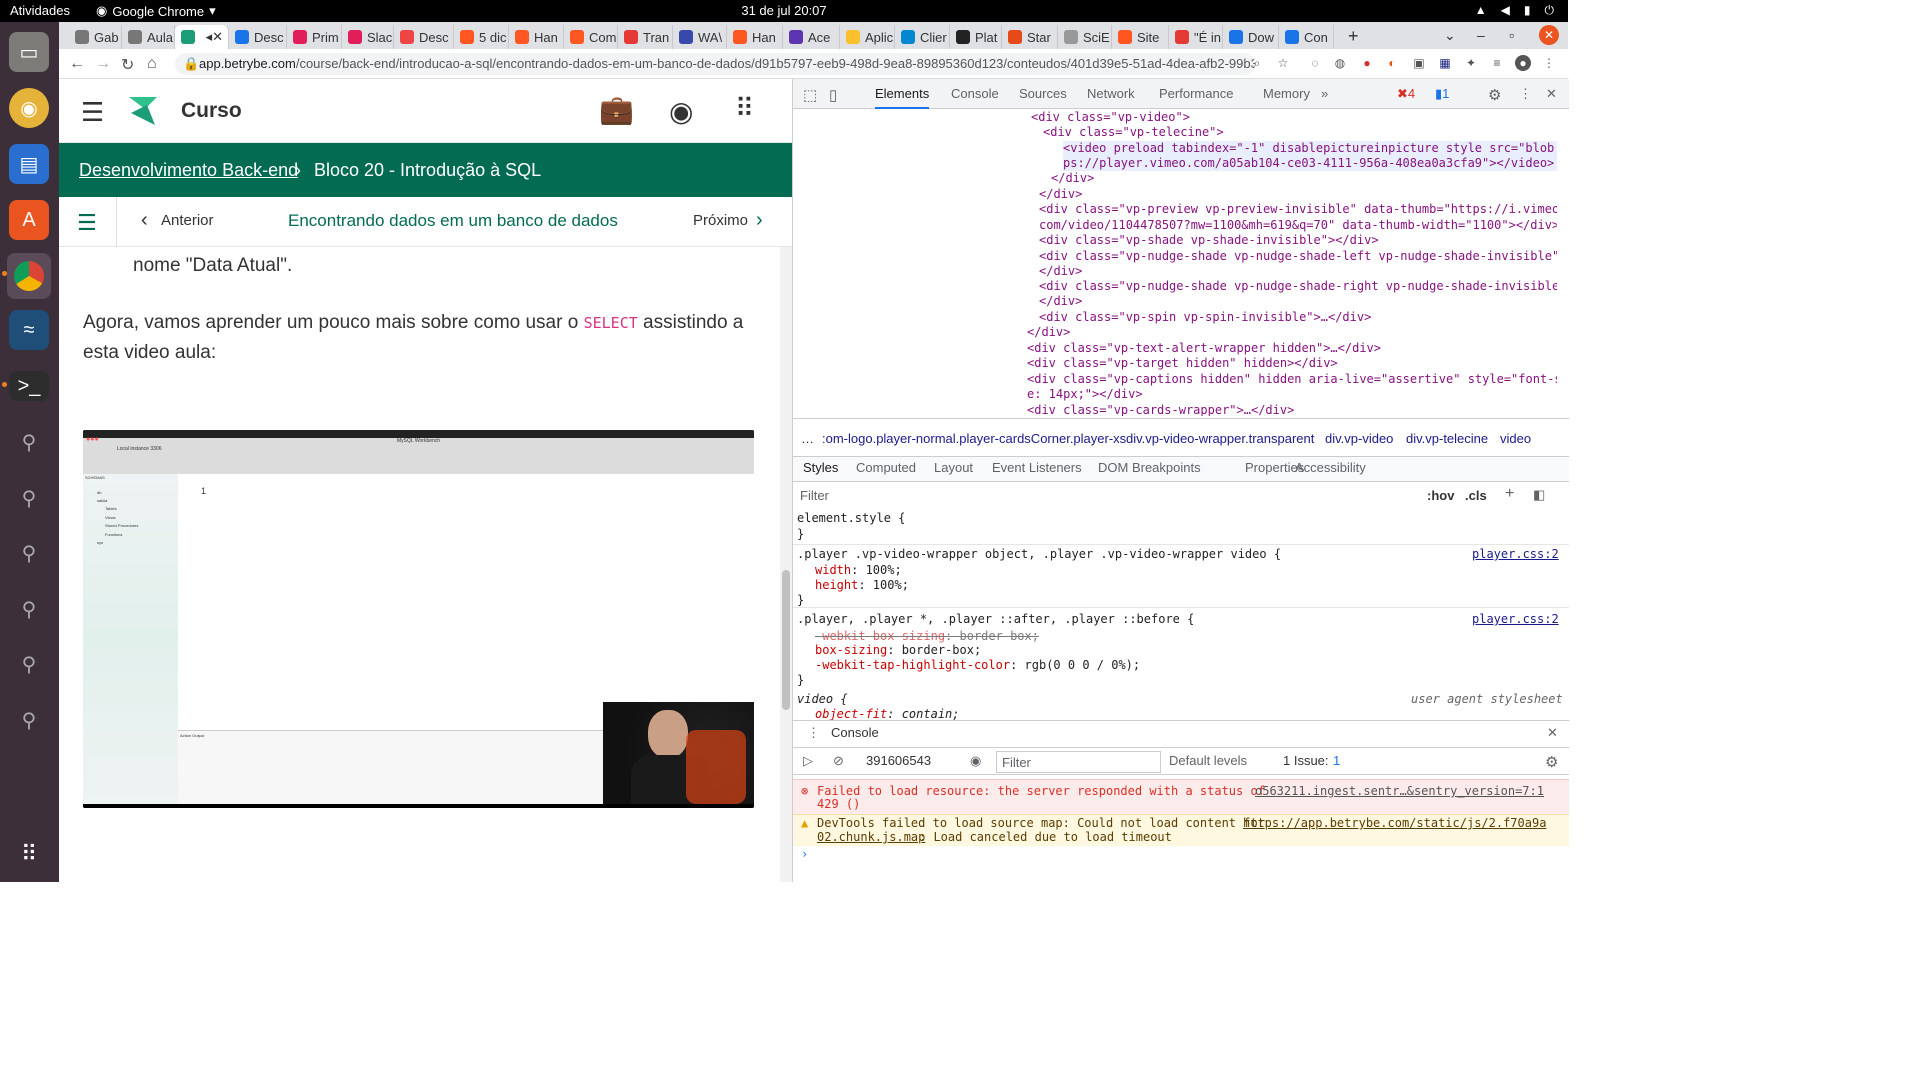  I want to click on css-declaration: height: 100%;, so click(862, 585).